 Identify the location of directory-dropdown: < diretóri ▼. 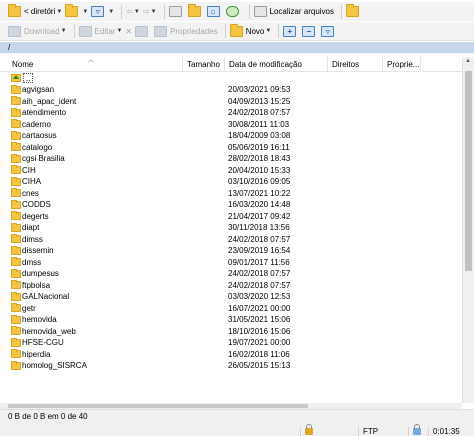
(35, 12).